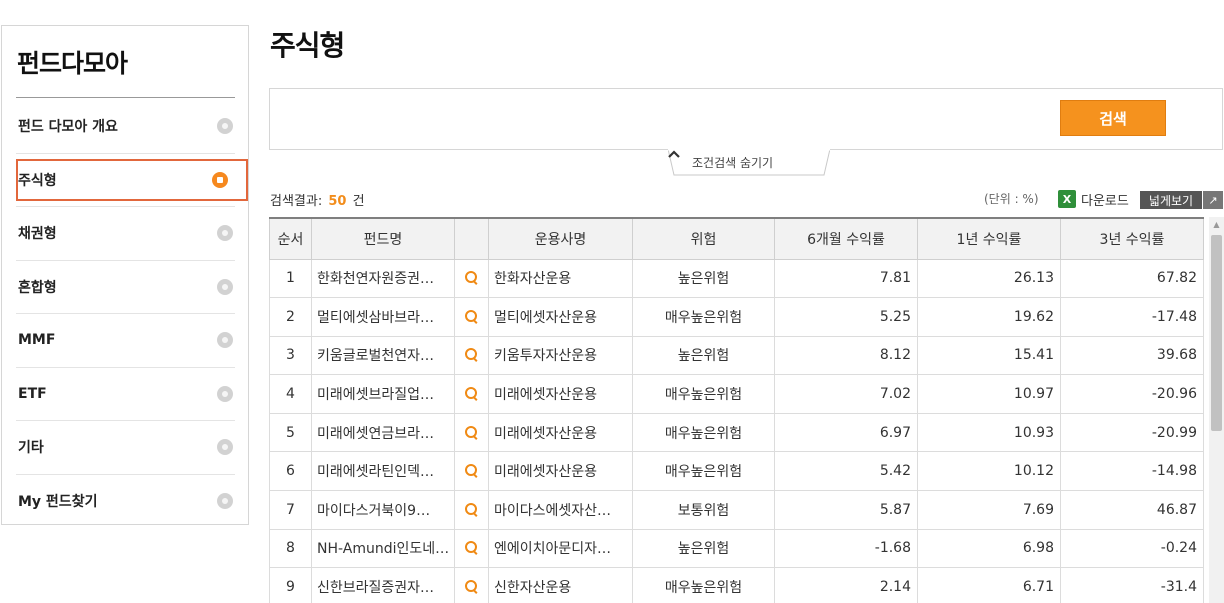 This screenshot has height=603, width=1224. What do you see at coordinates (560, 238) in the screenshot?
I see `header-company: 운용사명` at bounding box center [560, 238].